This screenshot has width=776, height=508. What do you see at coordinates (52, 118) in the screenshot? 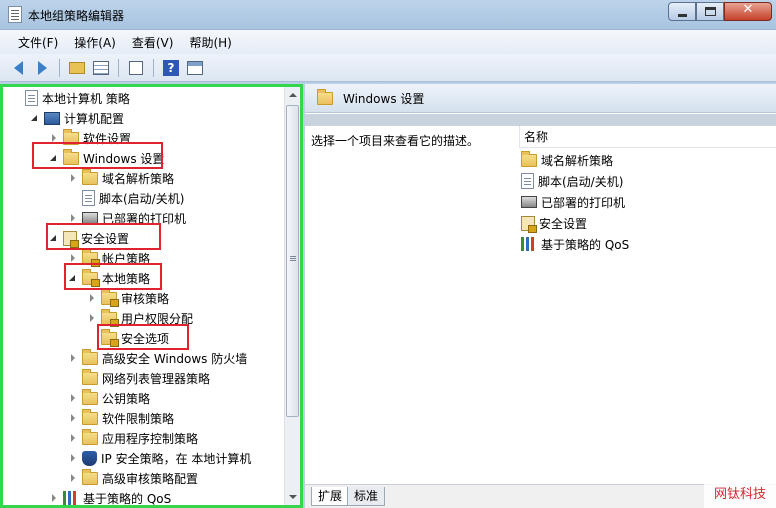
I see `computer-icon` at bounding box center [52, 118].